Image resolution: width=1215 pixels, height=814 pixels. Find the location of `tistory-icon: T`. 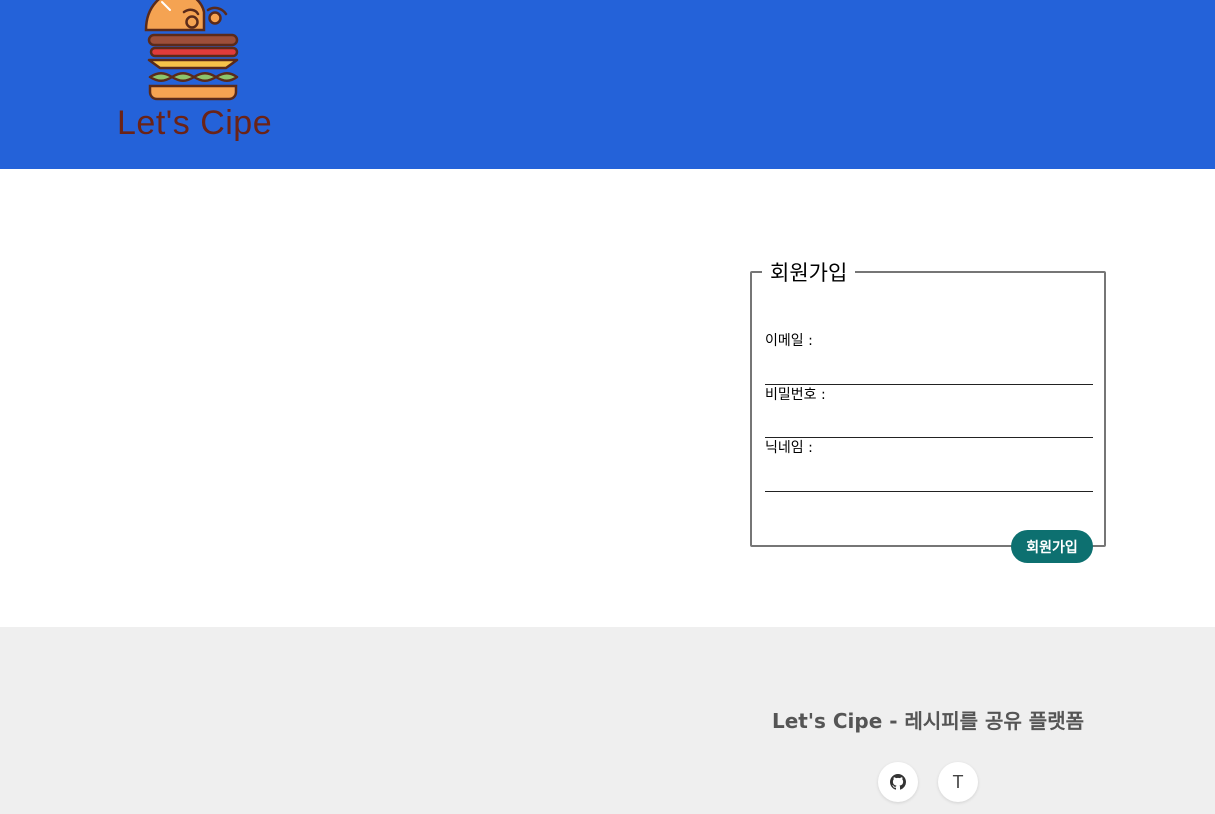

tistory-icon: T is located at coordinates (958, 781).